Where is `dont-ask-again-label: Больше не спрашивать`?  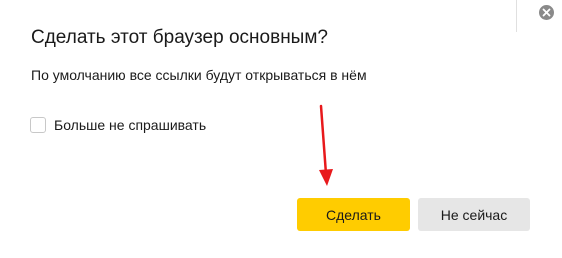
dont-ask-again-label: Больше не спрашивать is located at coordinates (130, 125).